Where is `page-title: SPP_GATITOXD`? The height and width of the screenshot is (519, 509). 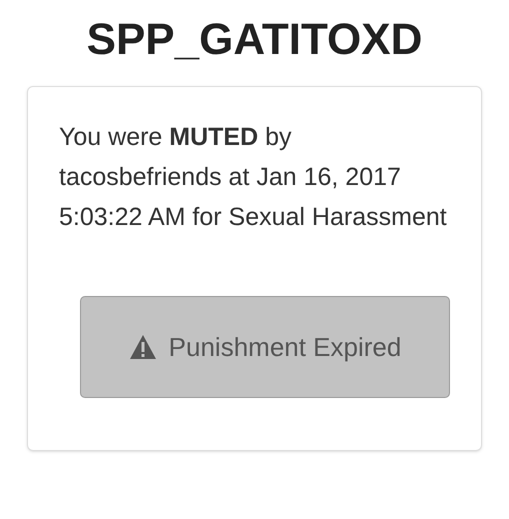 page-title: SPP_GATITOXD is located at coordinates (254, 40).